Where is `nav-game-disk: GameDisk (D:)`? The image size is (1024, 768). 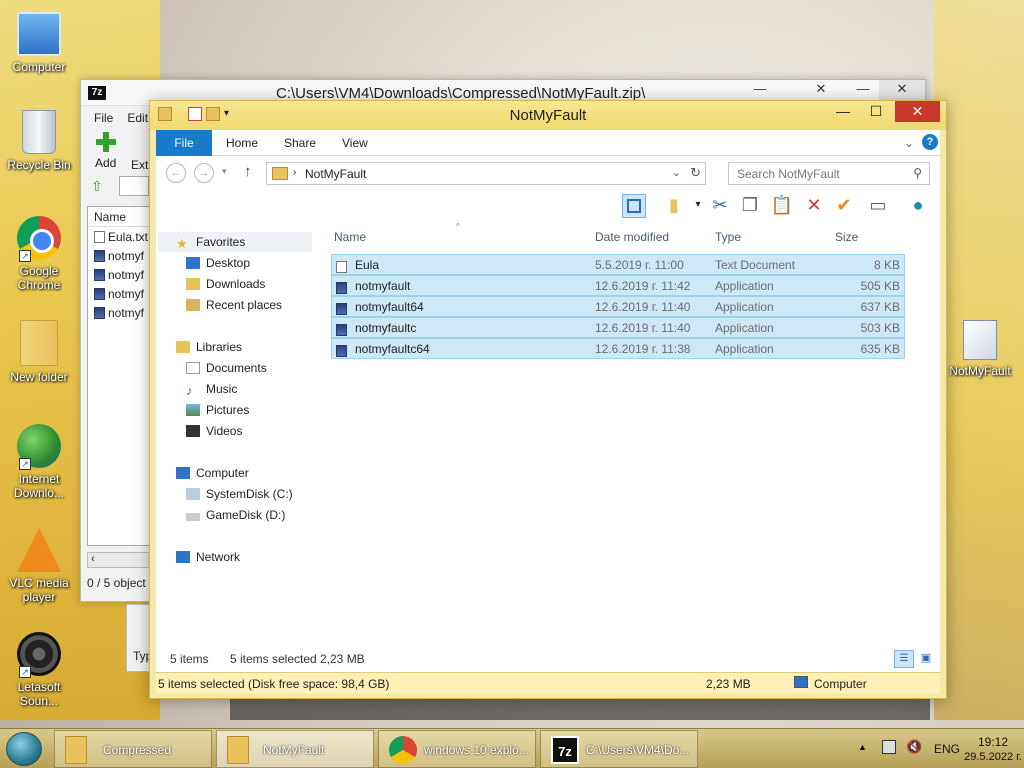 nav-game-disk: GameDisk (D:) is located at coordinates (235, 518).